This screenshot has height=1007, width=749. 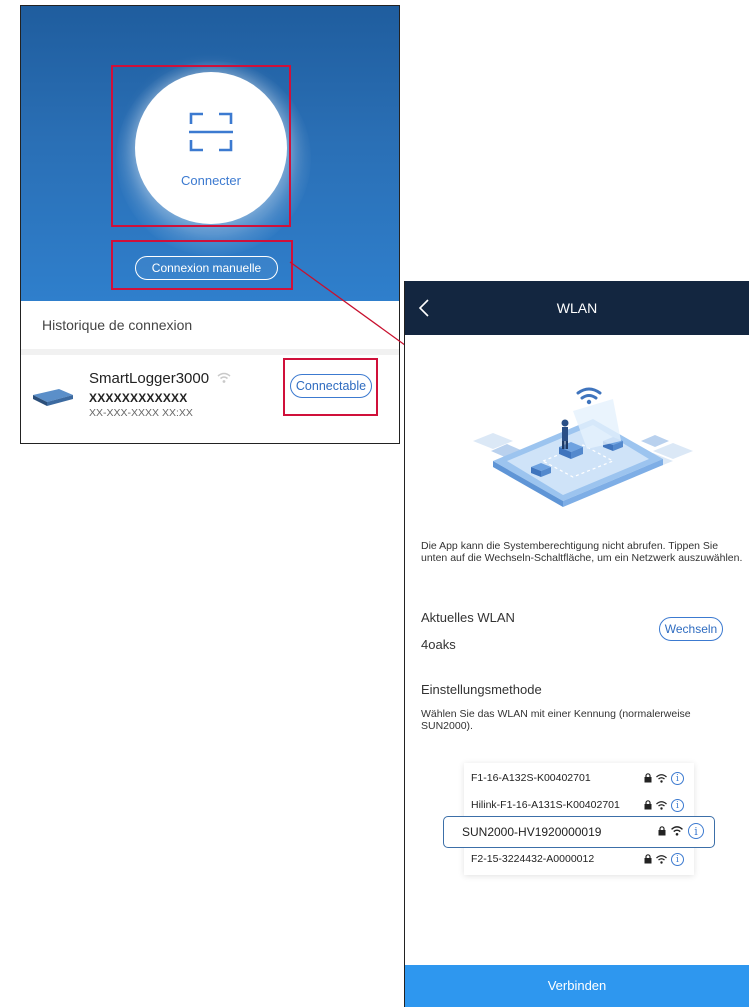 I want to click on phone-wifi-illustration, so click(x=583, y=447).